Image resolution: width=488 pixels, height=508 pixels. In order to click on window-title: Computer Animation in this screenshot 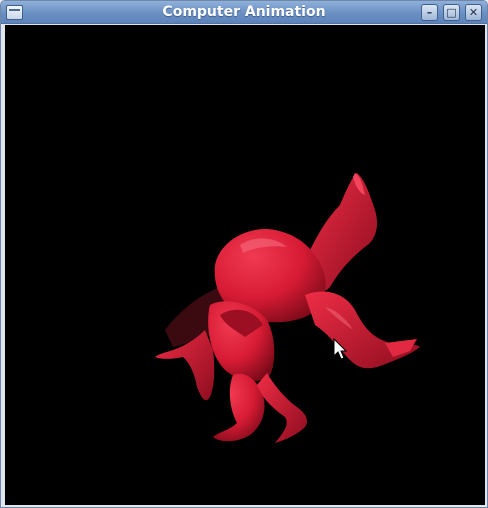, I will do `click(244, 12)`.